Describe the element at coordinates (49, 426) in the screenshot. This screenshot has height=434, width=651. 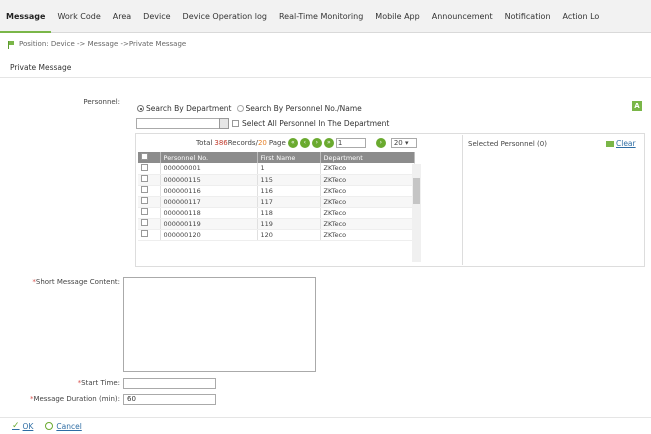
I see `cancel-icon` at that location.